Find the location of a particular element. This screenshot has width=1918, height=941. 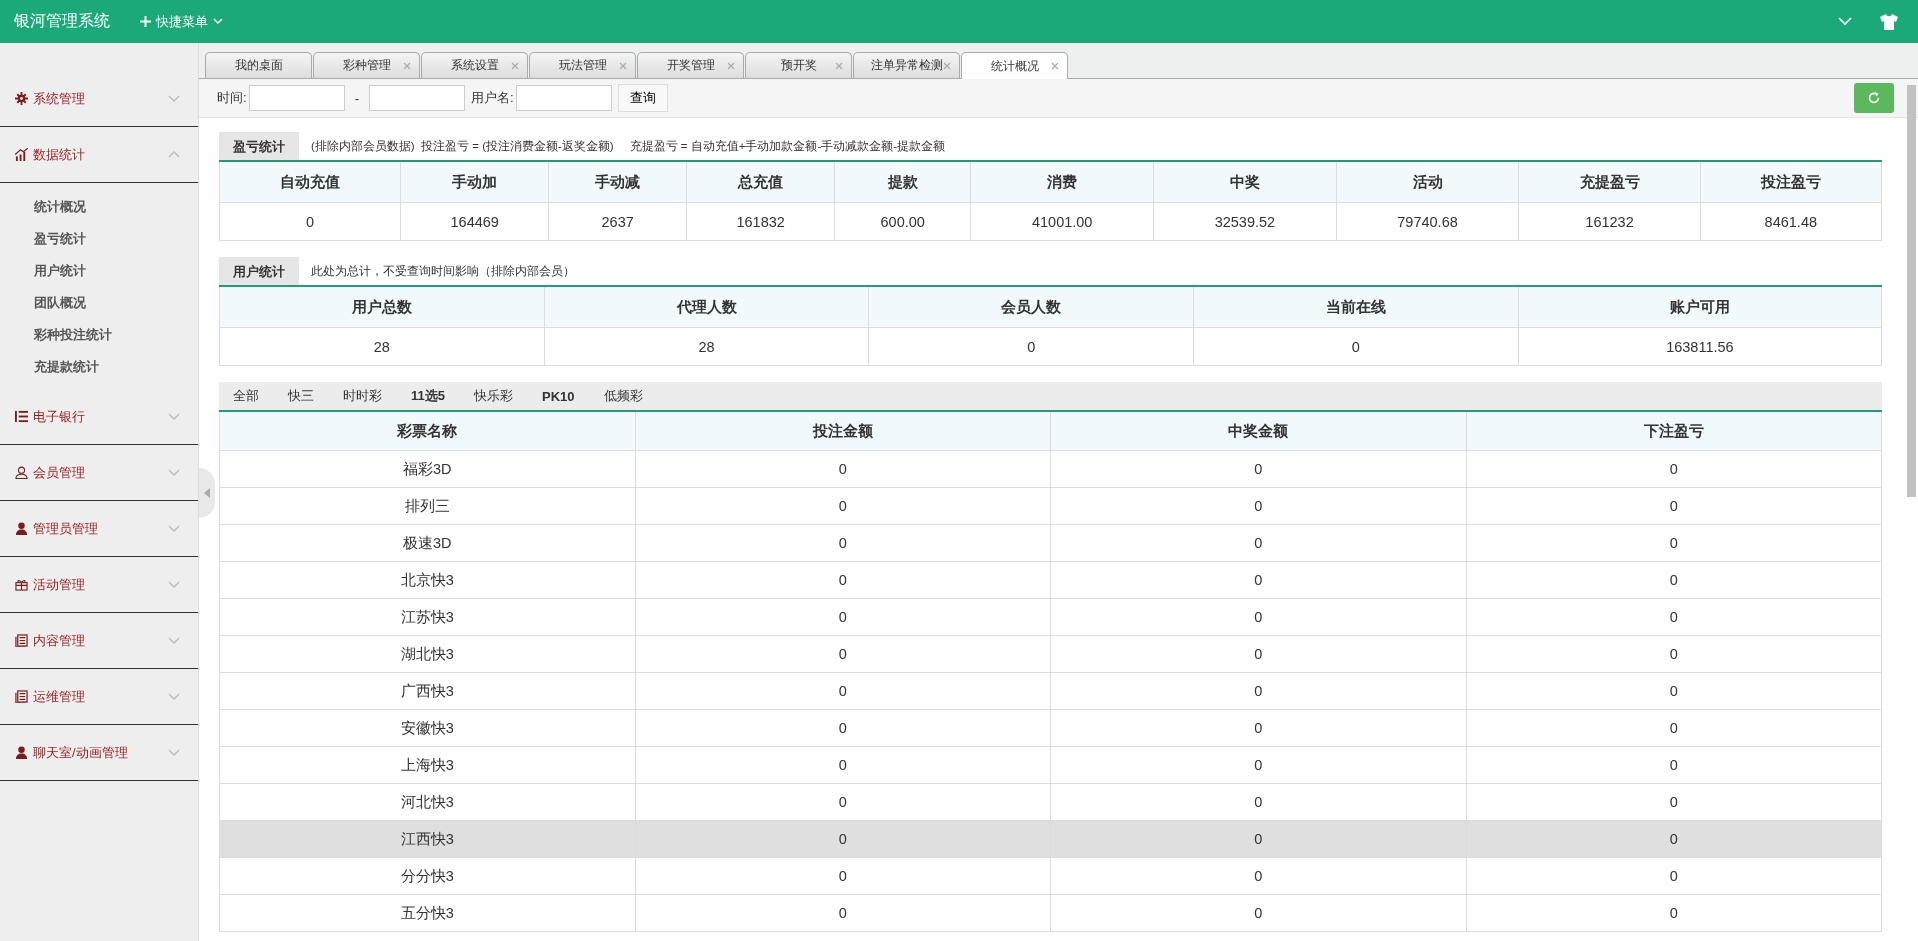

column-header: 下注盈亏 is located at coordinates (1674, 431).